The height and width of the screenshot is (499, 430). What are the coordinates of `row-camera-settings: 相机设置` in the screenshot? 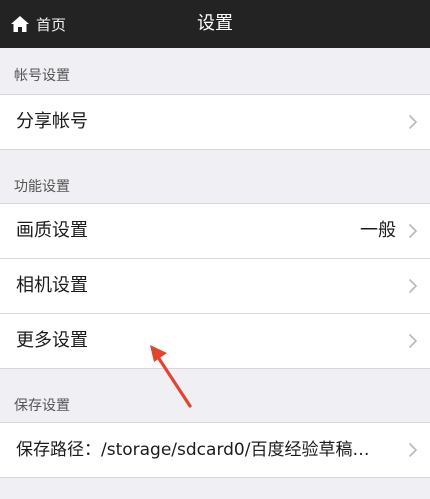 It's located at (215, 286).